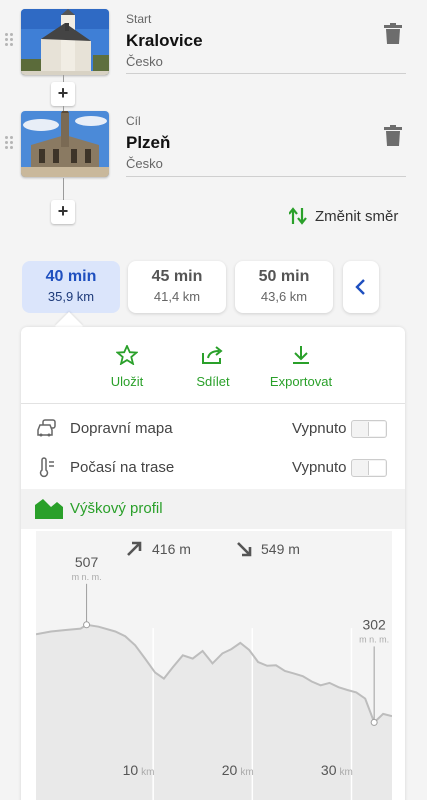 The image size is (427, 800). What do you see at coordinates (65, 144) in the screenshot?
I see `destination-thumbnail` at bounding box center [65, 144].